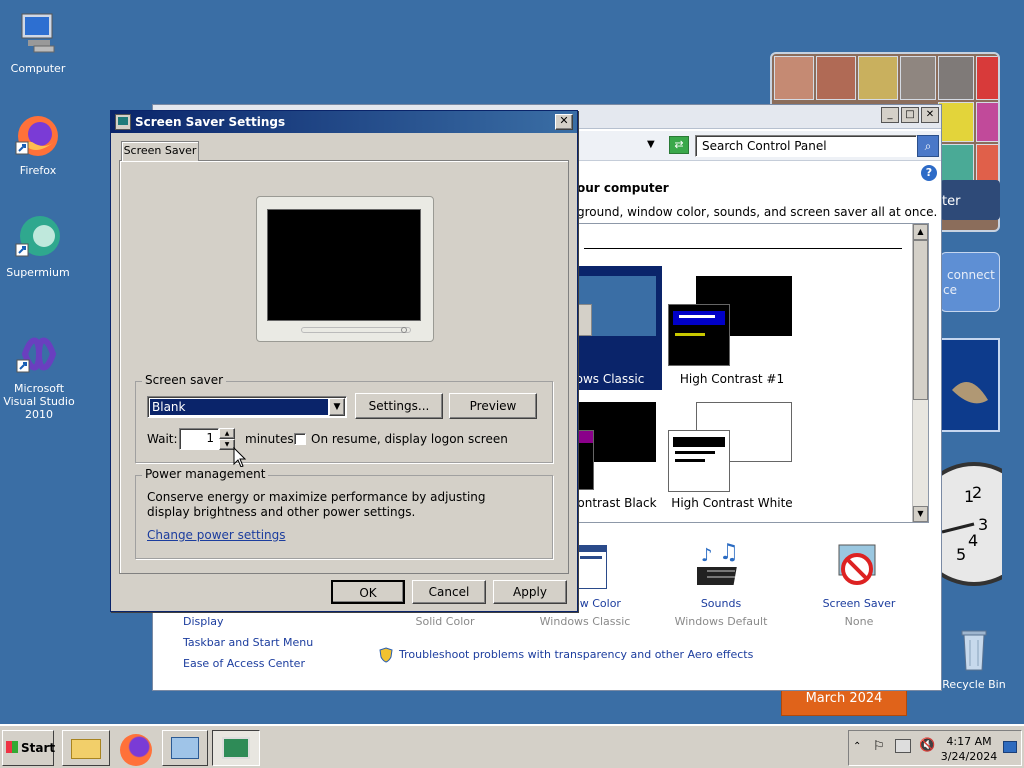  Describe the element at coordinates (337, 407) in the screenshot. I see `chevron-down-icon: ▼` at that location.